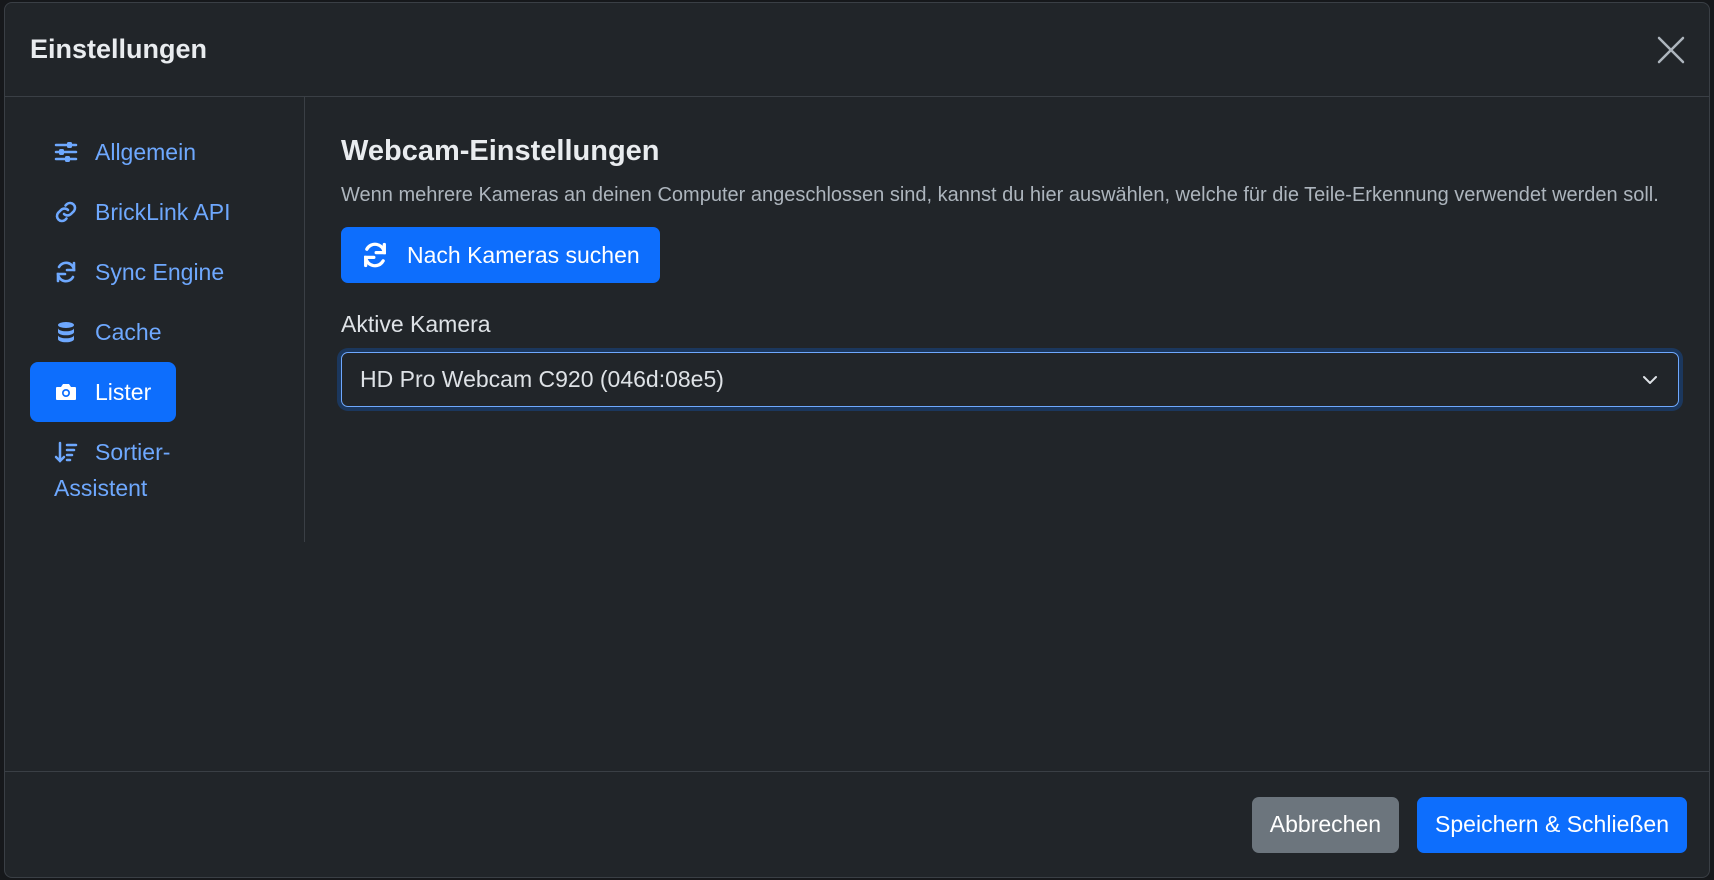 This screenshot has height=880, width=1714. I want to click on close-icon, so click(1671, 49).